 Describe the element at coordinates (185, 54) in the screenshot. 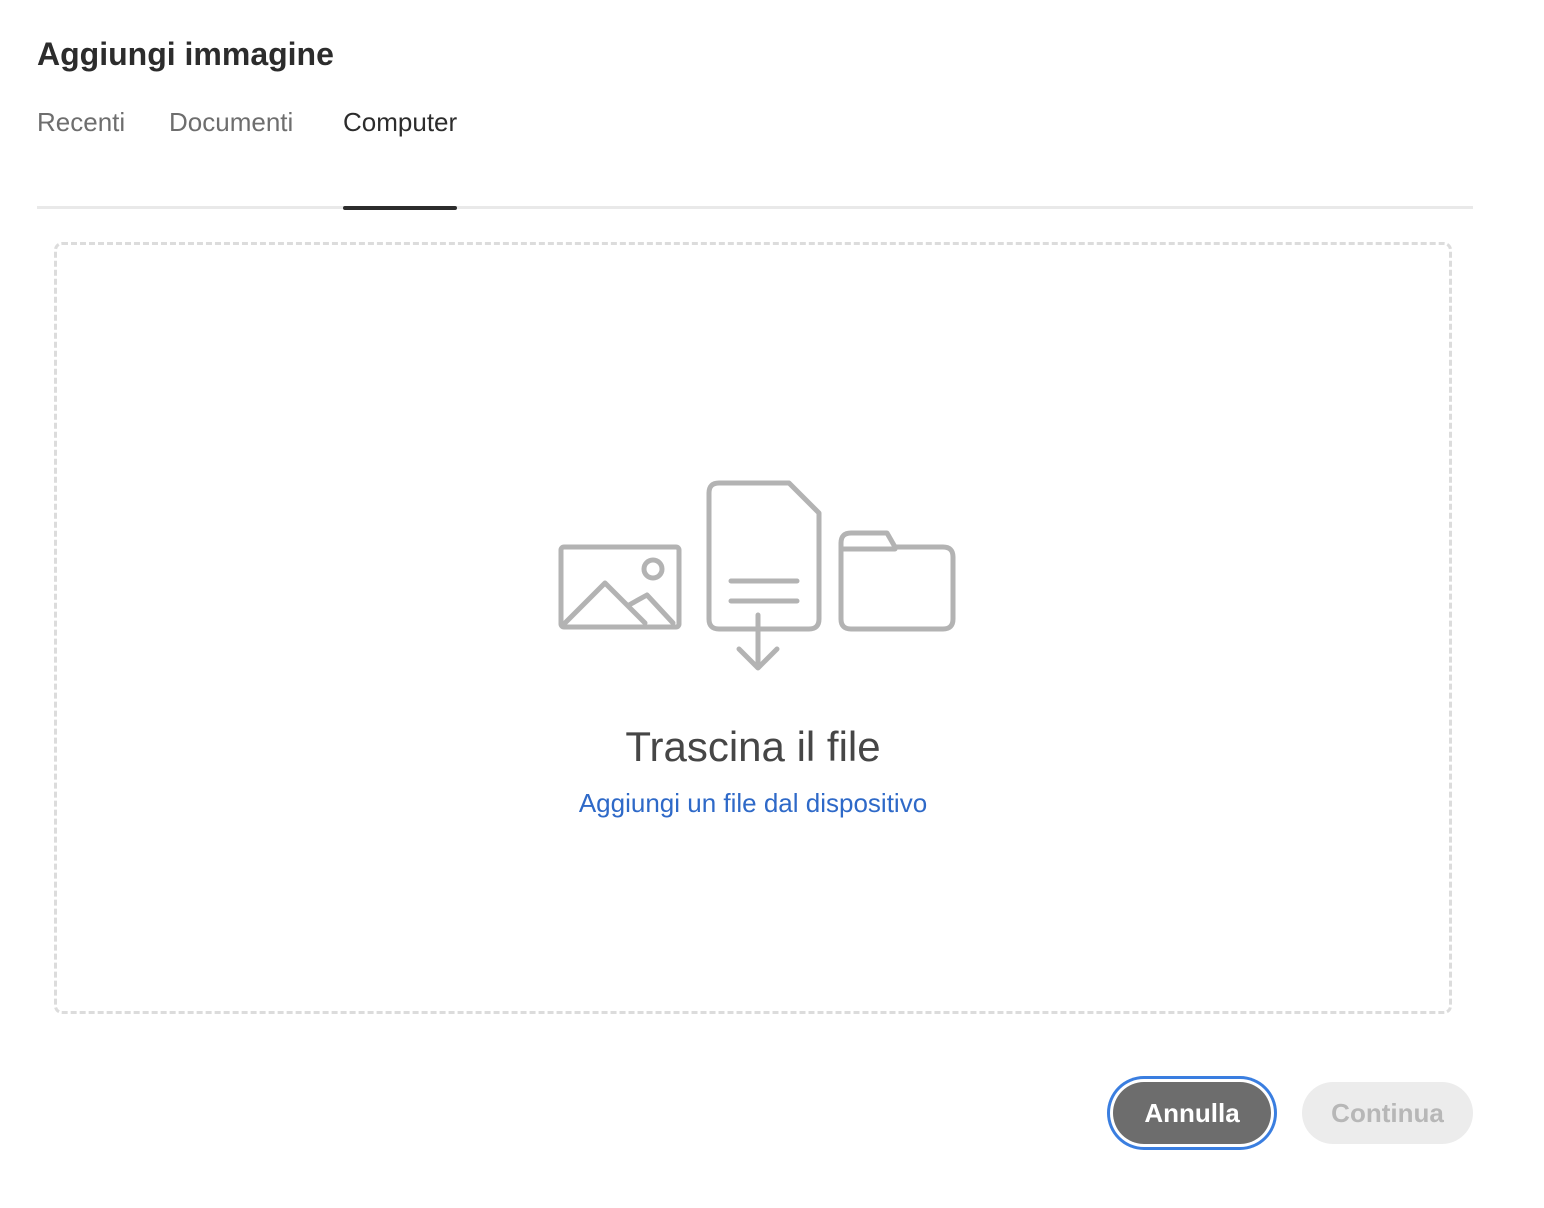

I see `dialog-title: Aggiungi immagine` at that location.